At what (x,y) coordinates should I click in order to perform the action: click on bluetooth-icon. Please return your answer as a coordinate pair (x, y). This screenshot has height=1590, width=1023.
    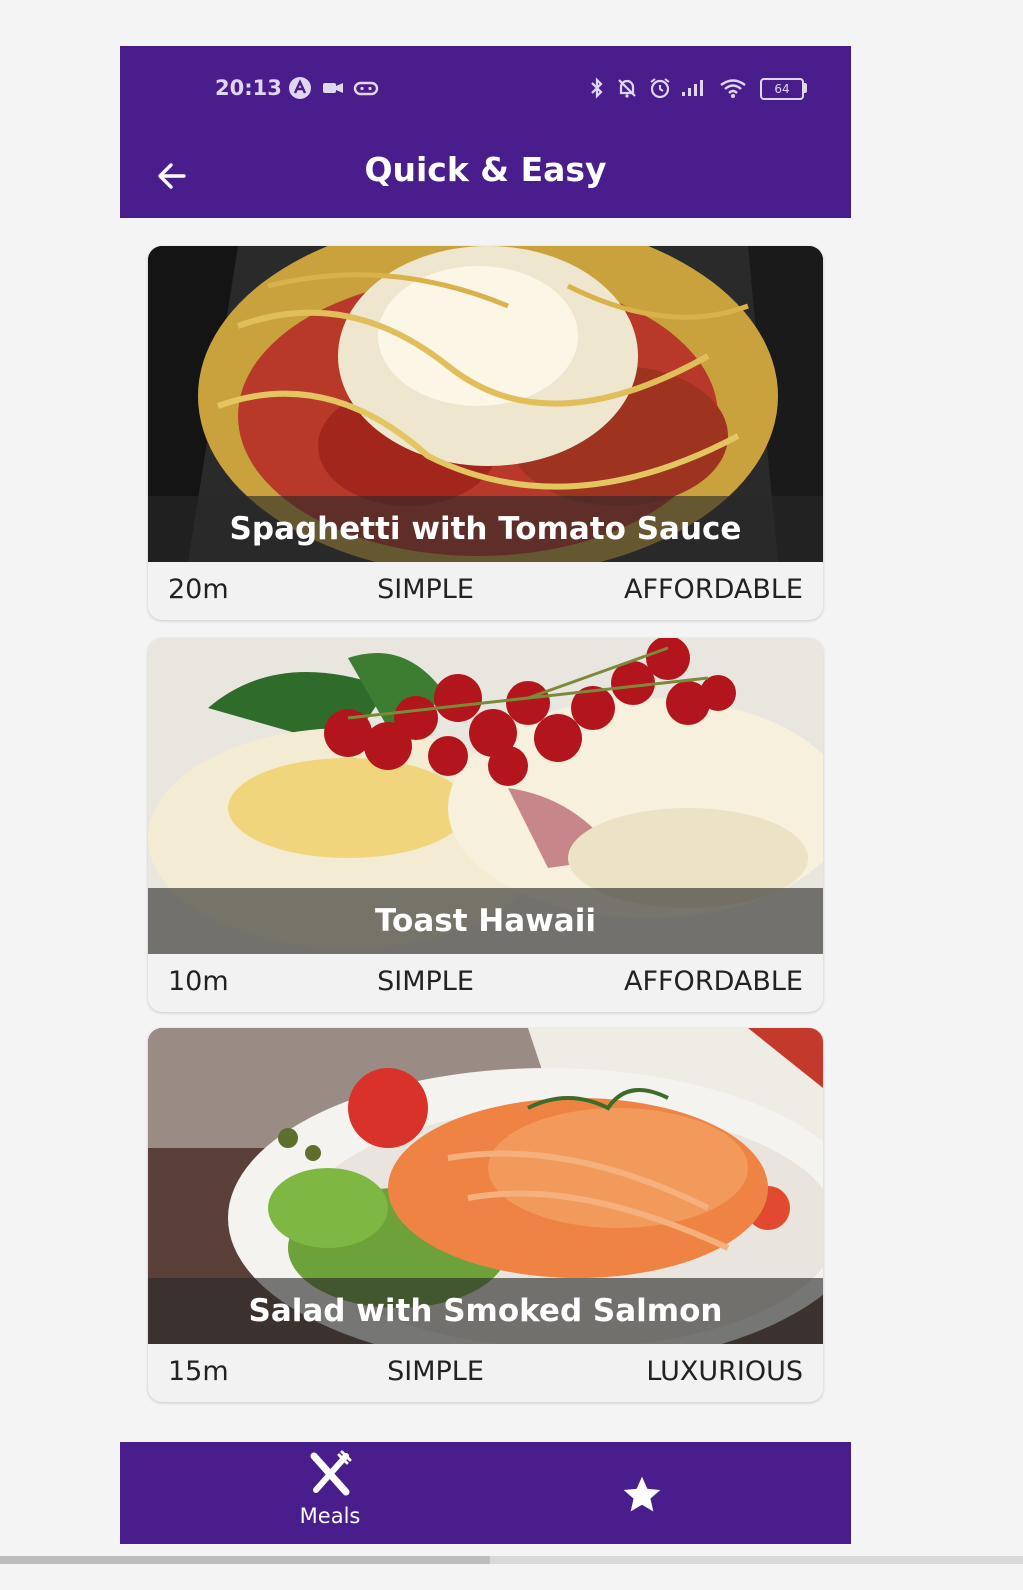
    Looking at the image, I should click on (597, 88).